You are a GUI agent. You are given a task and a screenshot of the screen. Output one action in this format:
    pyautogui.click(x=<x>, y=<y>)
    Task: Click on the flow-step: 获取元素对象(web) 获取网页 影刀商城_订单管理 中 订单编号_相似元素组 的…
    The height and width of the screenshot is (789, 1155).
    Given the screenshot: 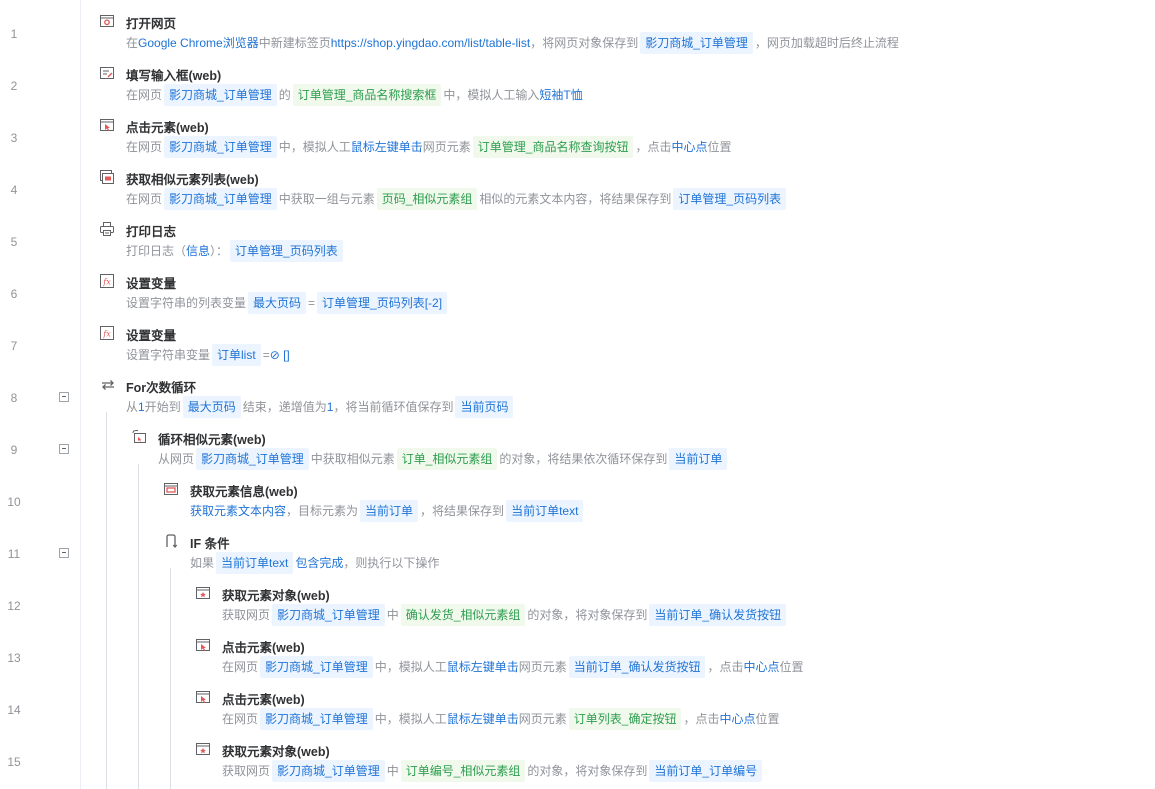 What is the action you would take?
    pyautogui.click(x=673, y=765)
    